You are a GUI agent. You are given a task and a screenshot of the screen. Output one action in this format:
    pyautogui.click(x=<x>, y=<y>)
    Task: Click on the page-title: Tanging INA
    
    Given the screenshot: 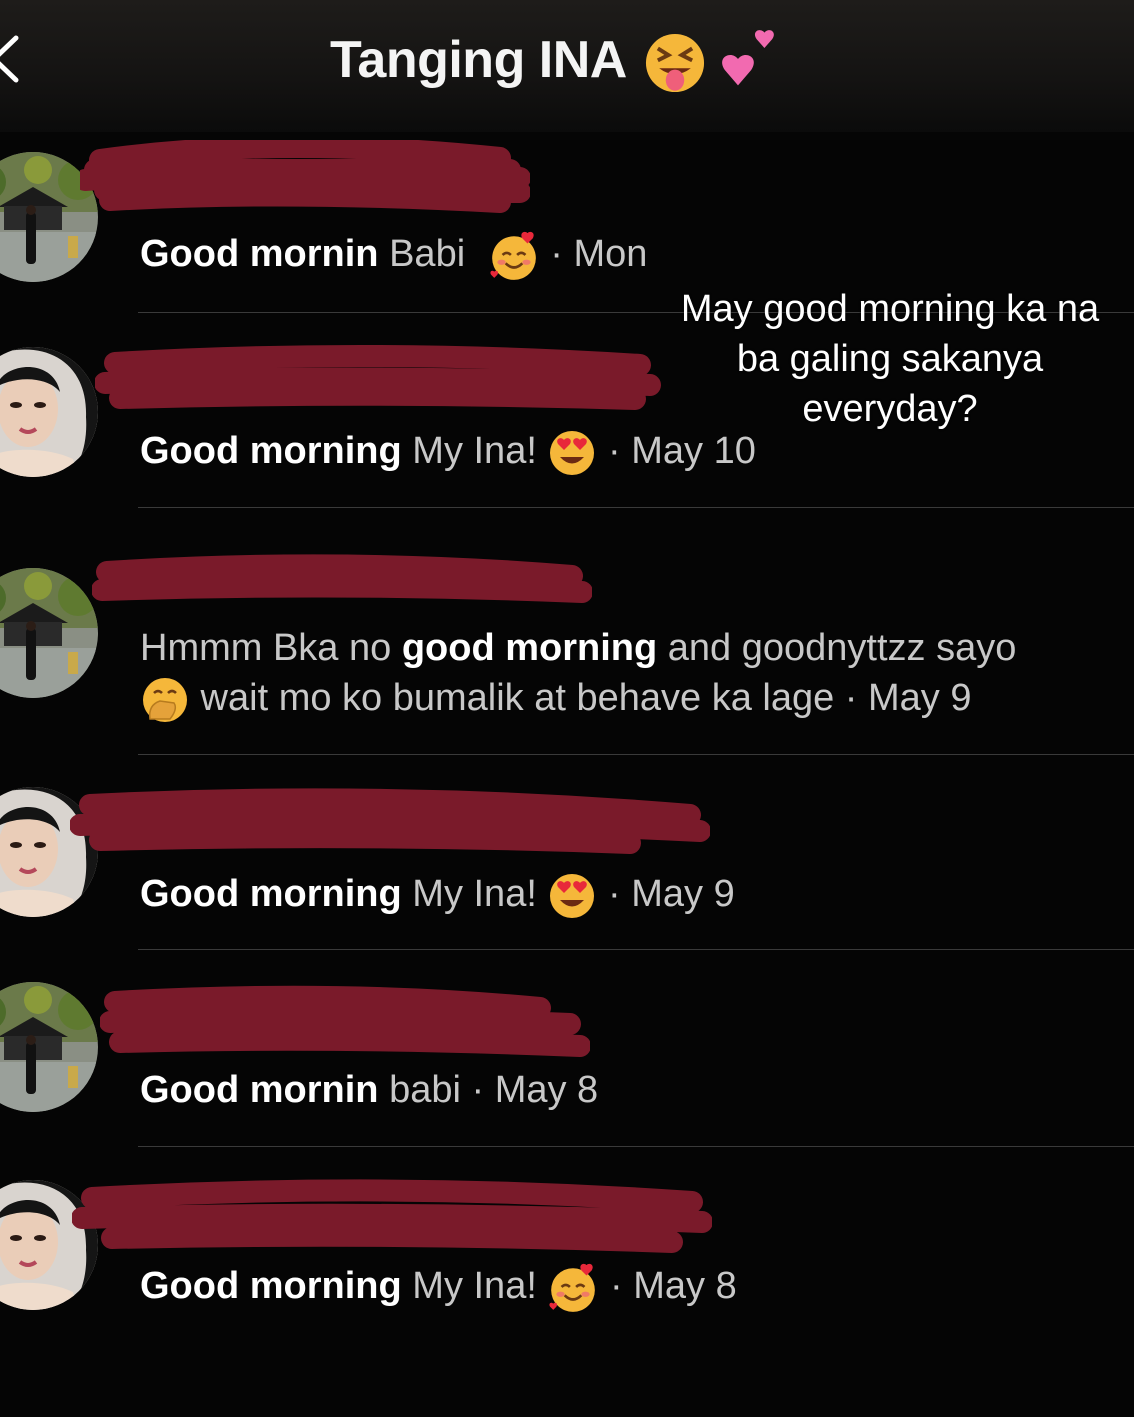 What is the action you would take?
    pyautogui.click(x=478, y=60)
    